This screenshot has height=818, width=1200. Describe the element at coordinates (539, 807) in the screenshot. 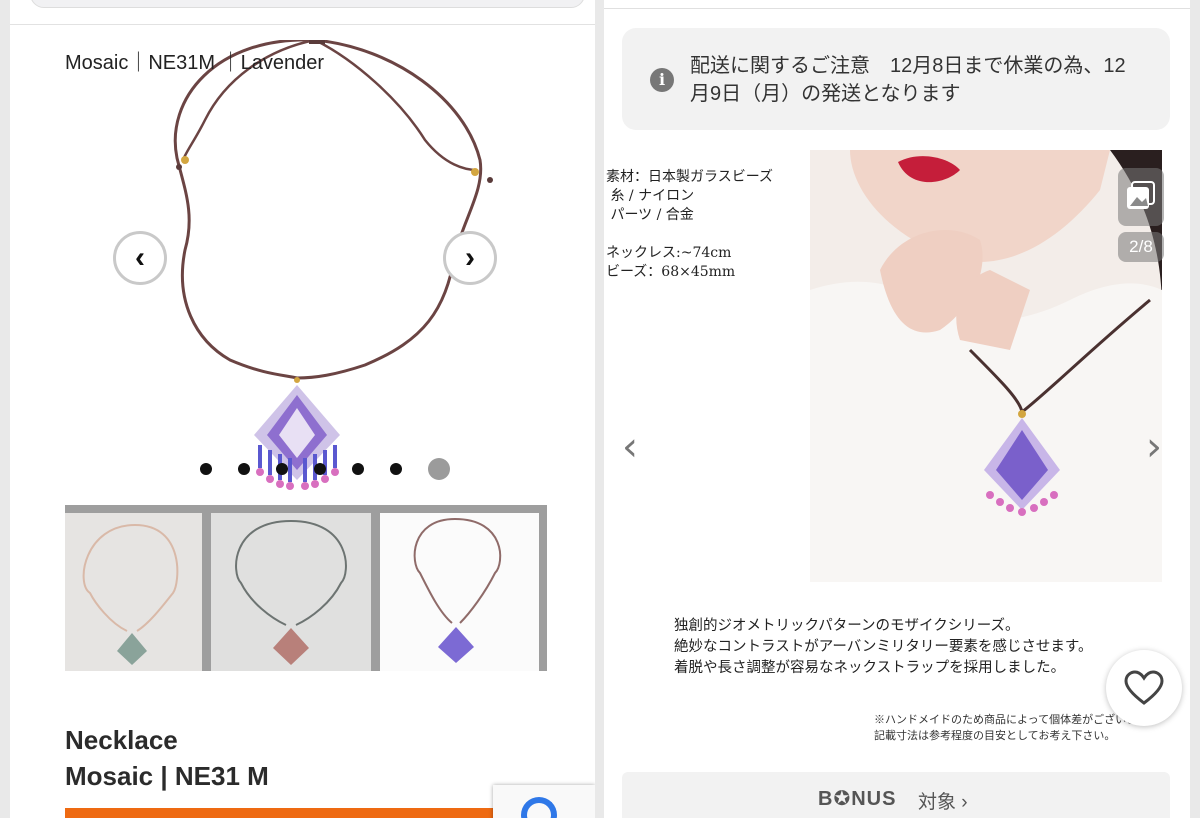

I see `recaptcha-icon` at that location.